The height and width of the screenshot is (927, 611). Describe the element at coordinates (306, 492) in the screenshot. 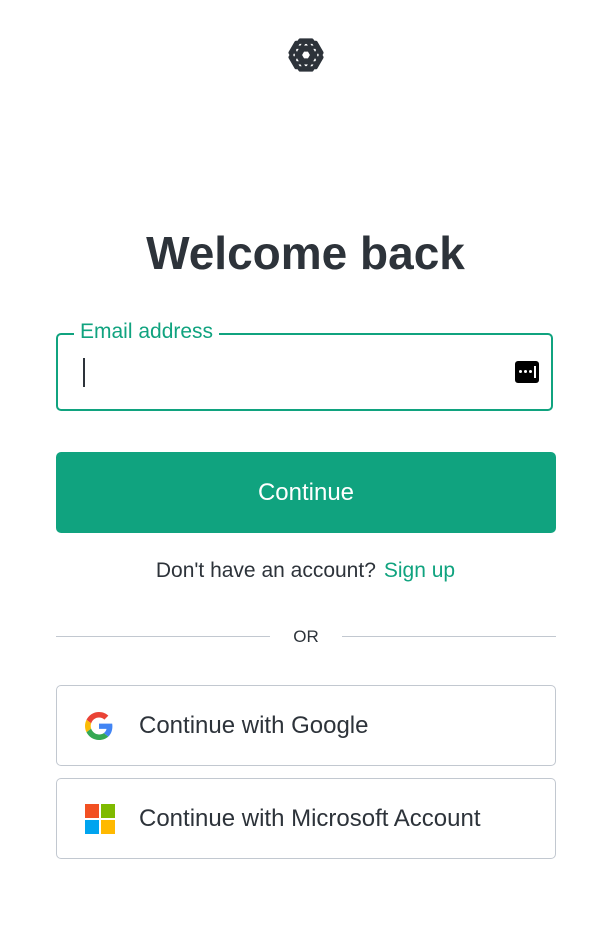

I see `continue-button: Continue` at that location.